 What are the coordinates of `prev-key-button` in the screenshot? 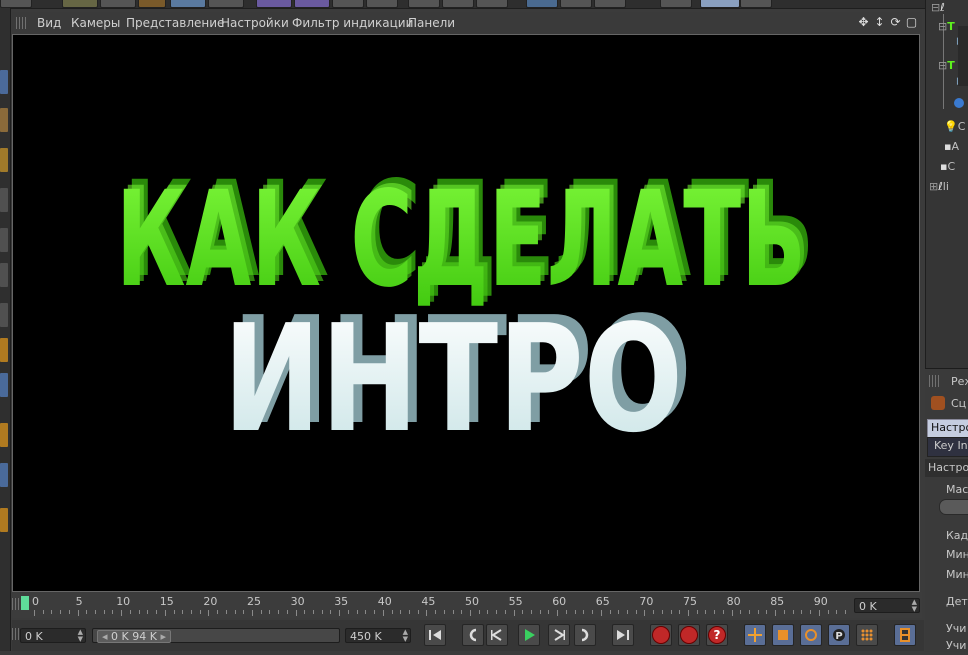 It's located at (473, 635).